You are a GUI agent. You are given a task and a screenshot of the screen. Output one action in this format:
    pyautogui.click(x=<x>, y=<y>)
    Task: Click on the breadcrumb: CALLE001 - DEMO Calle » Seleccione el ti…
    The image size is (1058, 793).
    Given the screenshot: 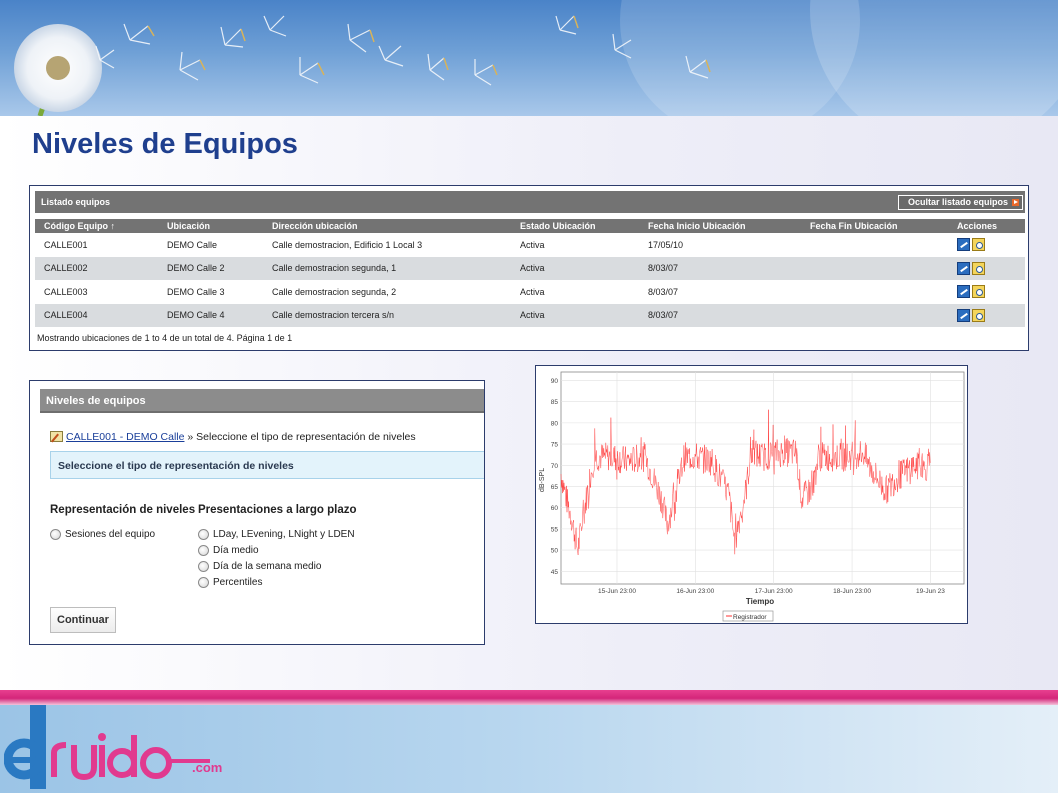 What is the action you would take?
    pyautogui.click(x=233, y=437)
    